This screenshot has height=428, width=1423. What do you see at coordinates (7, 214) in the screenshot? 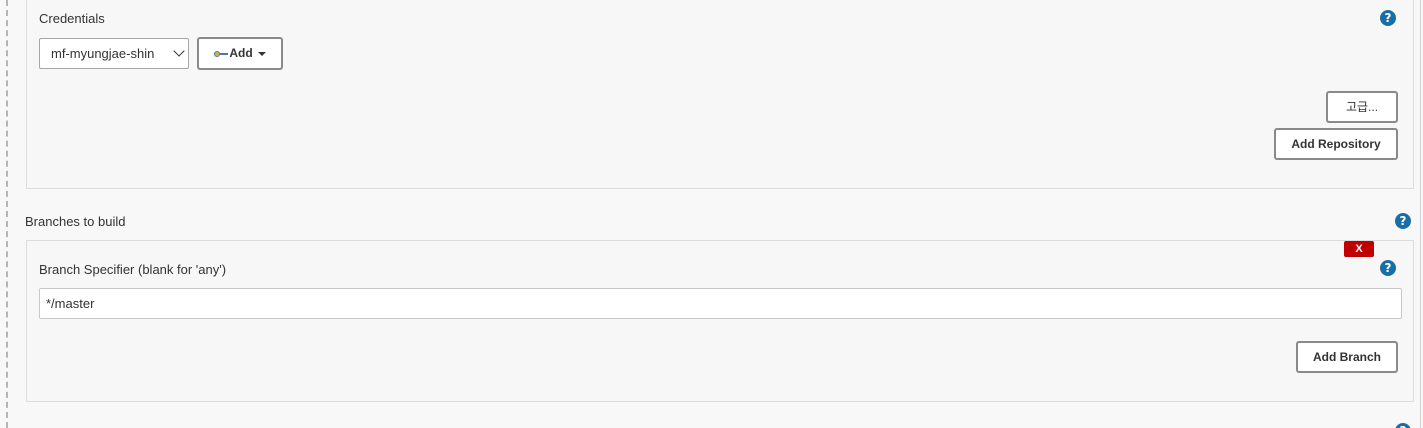
I see `left-dashed-border` at bounding box center [7, 214].